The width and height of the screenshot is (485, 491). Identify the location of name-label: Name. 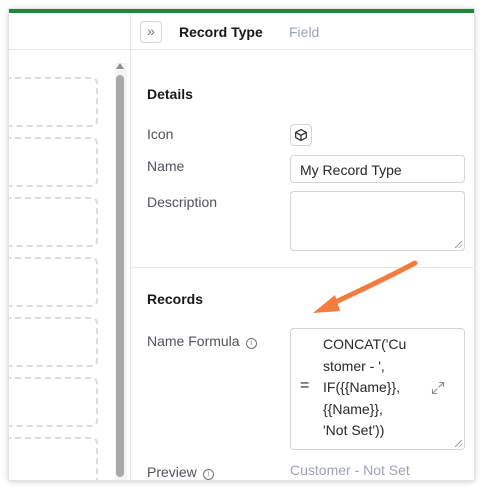
(166, 166).